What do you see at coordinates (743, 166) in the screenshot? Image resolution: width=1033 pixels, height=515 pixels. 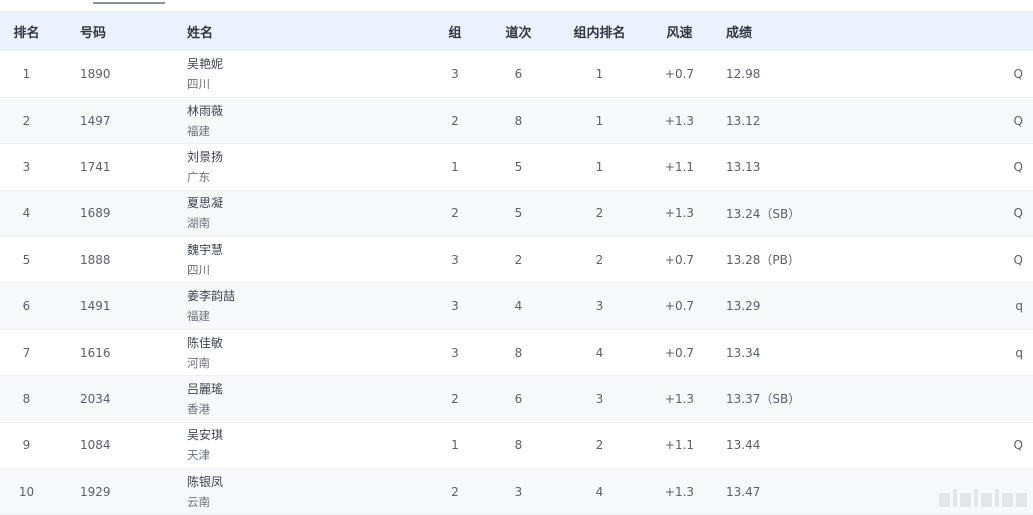 I see `result-cell: 13.13` at bounding box center [743, 166].